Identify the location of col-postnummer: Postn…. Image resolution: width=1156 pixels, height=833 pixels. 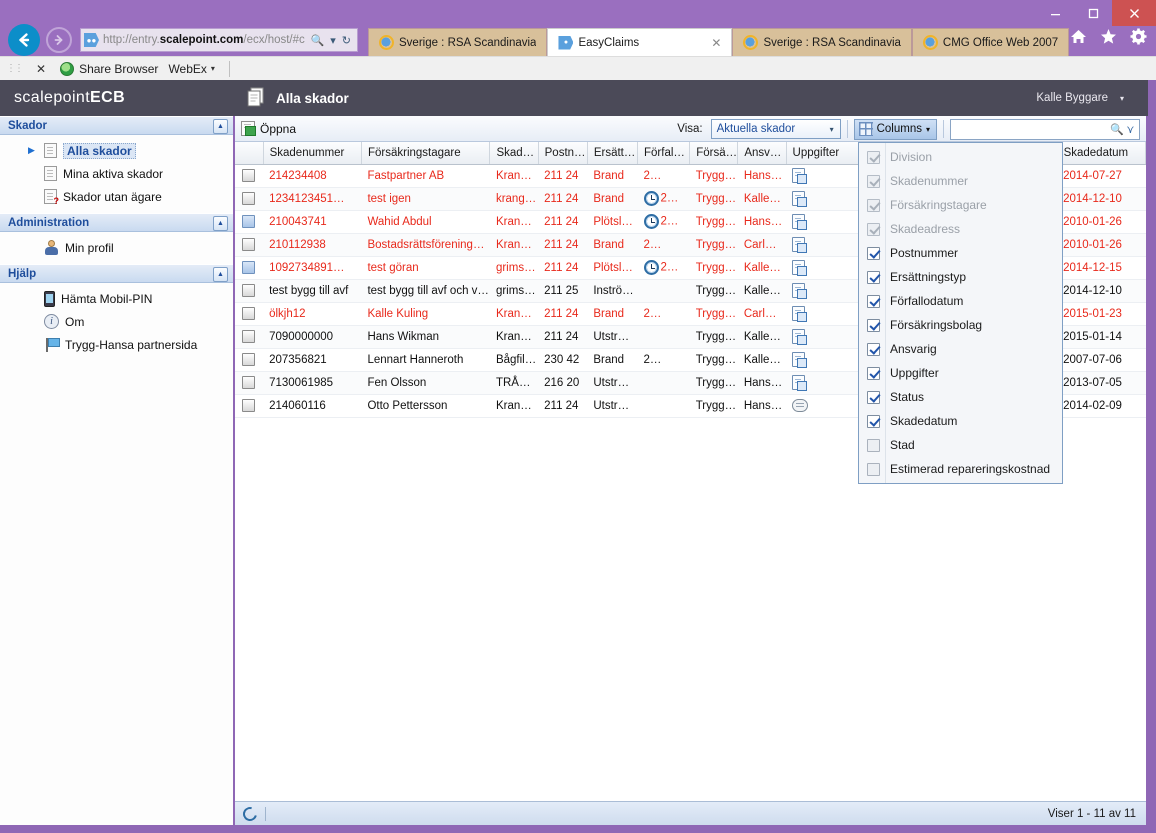
(563, 153).